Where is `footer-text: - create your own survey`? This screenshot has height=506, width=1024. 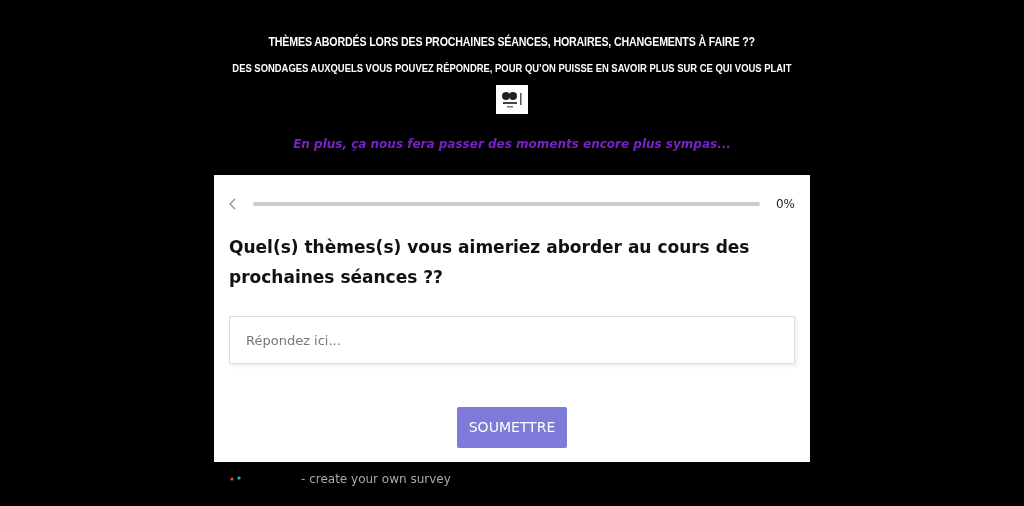 footer-text: - create your own survey is located at coordinates (376, 480).